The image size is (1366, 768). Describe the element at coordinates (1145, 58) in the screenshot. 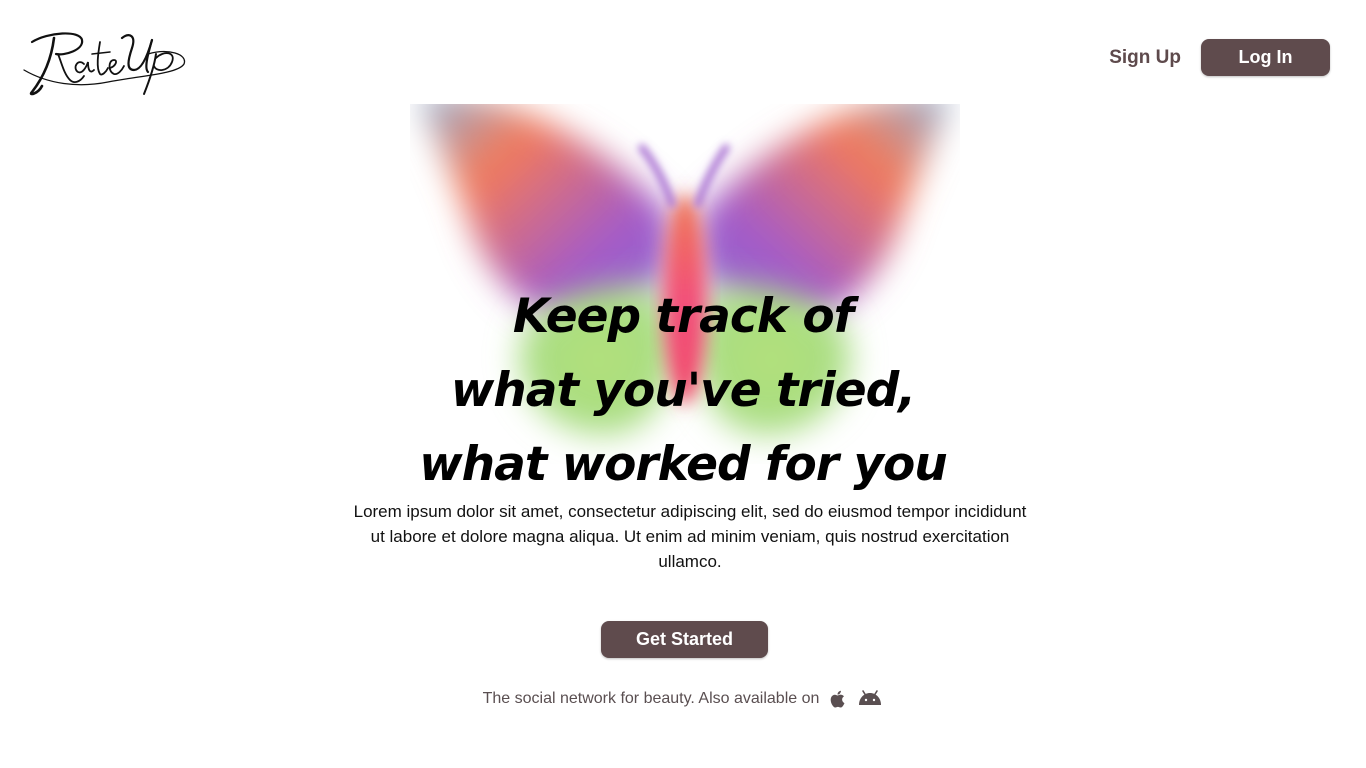

I see `sign-up-link: Sign Up` at that location.